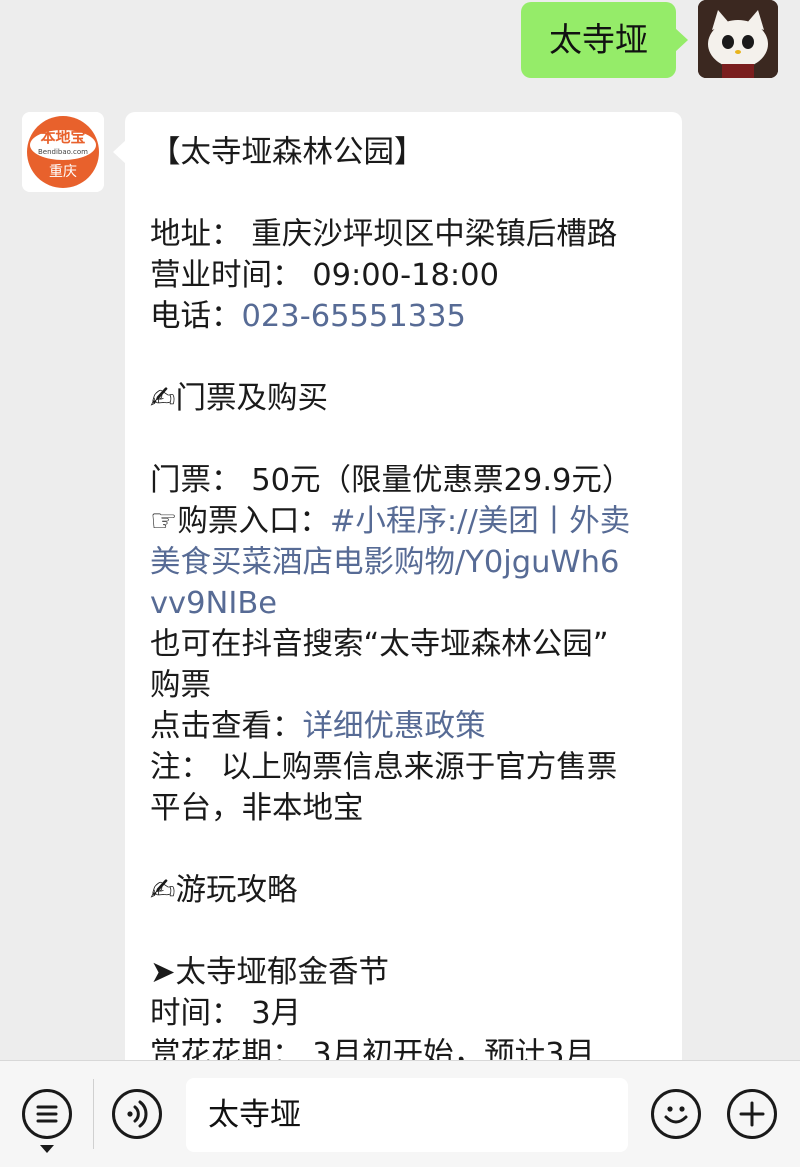  I want to click on plus-icon, so click(752, 1114).